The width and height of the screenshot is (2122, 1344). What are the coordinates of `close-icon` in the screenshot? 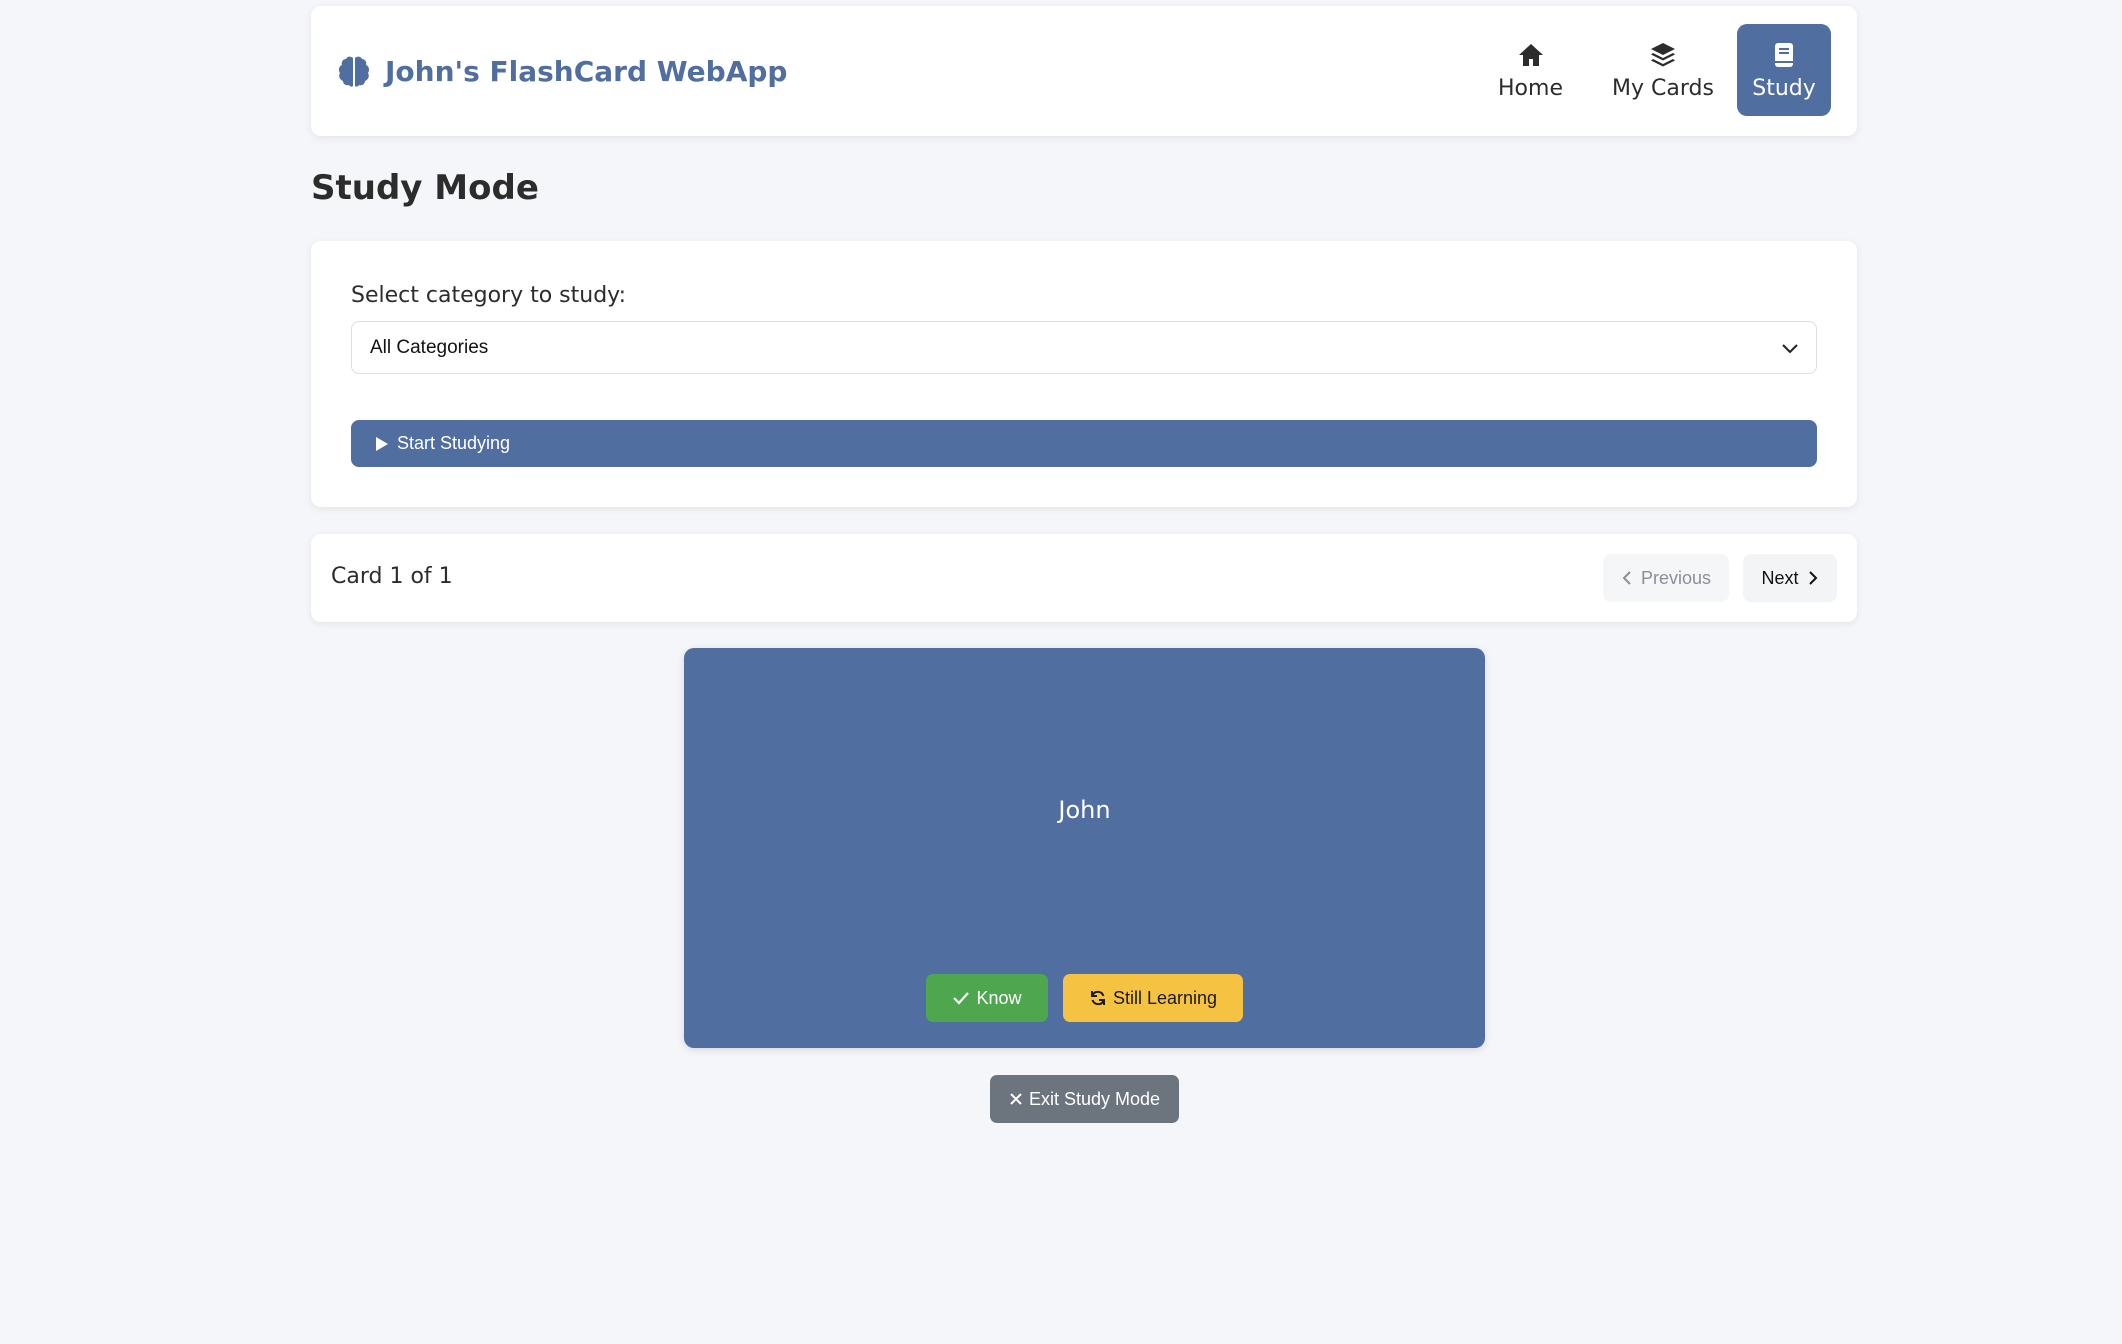 It's located at (1016, 1099).